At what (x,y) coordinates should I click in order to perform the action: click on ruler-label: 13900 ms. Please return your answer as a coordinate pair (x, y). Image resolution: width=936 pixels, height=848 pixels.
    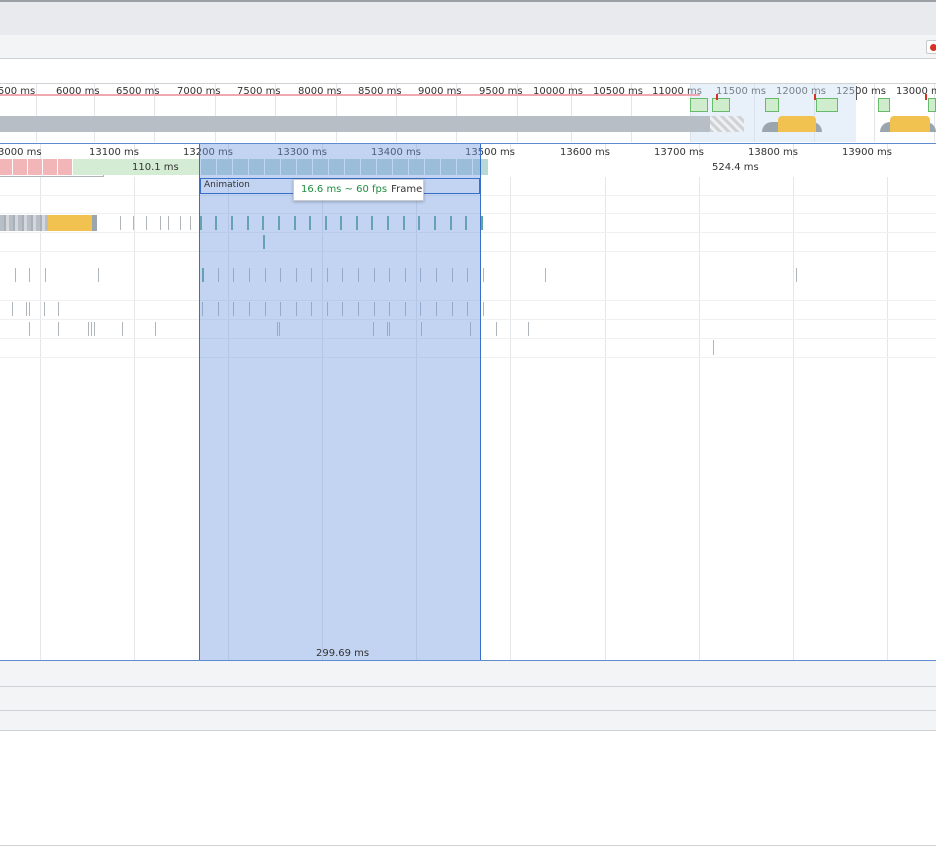
    Looking at the image, I should click on (867, 152).